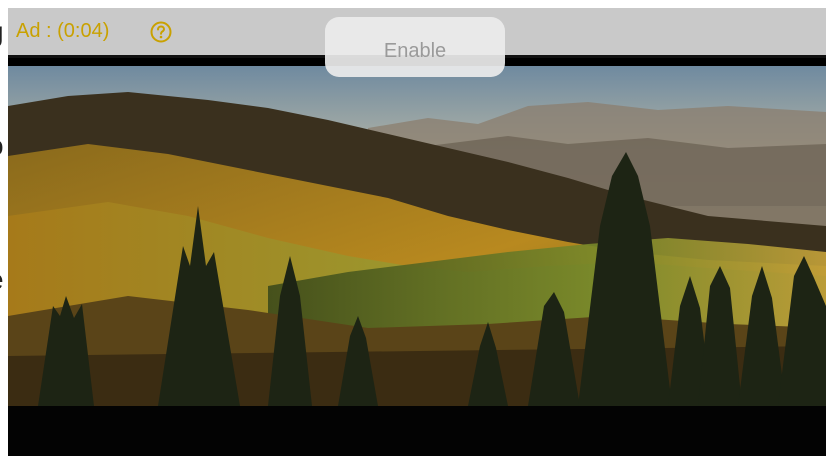 This screenshot has width=830, height=458. What do you see at coordinates (2, 280) in the screenshot?
I see `background-text-fragment: e` at bounding box center [2, 280].